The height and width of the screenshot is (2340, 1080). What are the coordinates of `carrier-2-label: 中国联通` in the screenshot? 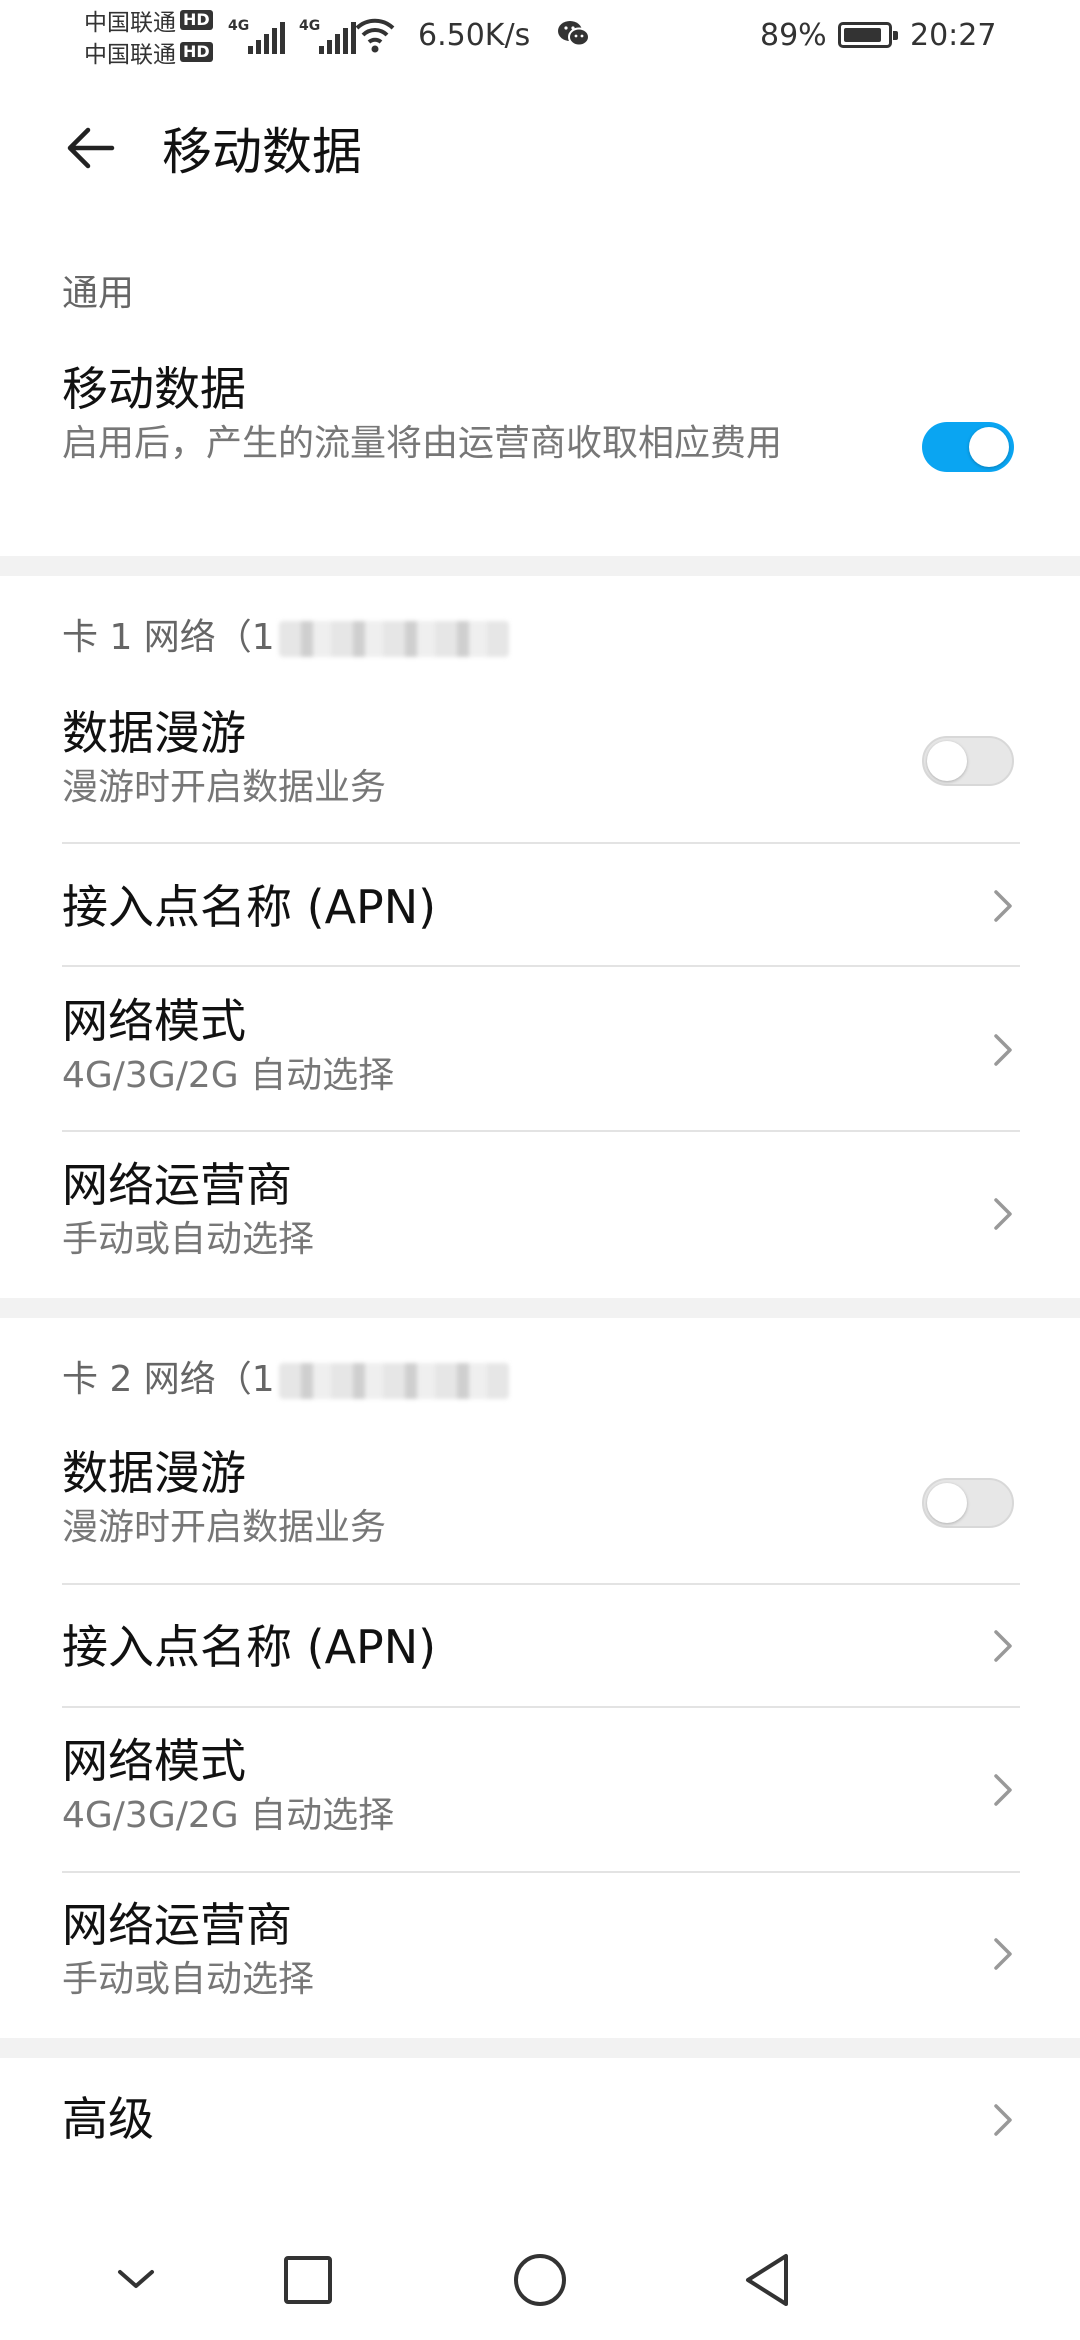 It's located at (130, 55).